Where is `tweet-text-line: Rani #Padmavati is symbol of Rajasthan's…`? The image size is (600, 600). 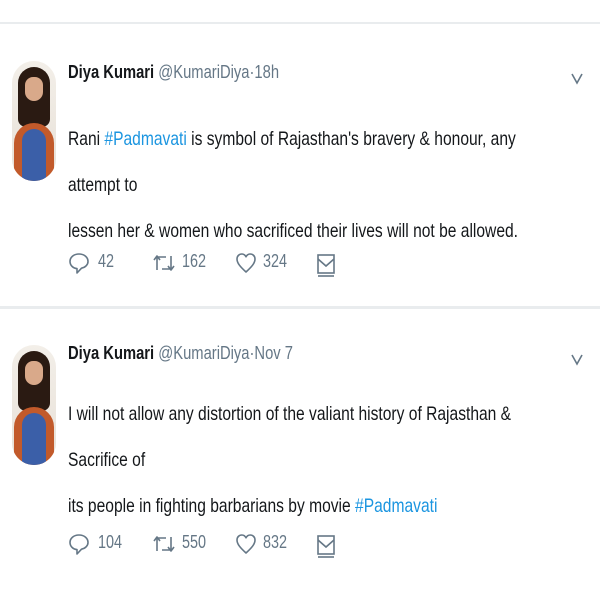 tweet-text-line: Rani #Padmavati is symbol of Rajasthan's… is located at coordinates (320, 162).